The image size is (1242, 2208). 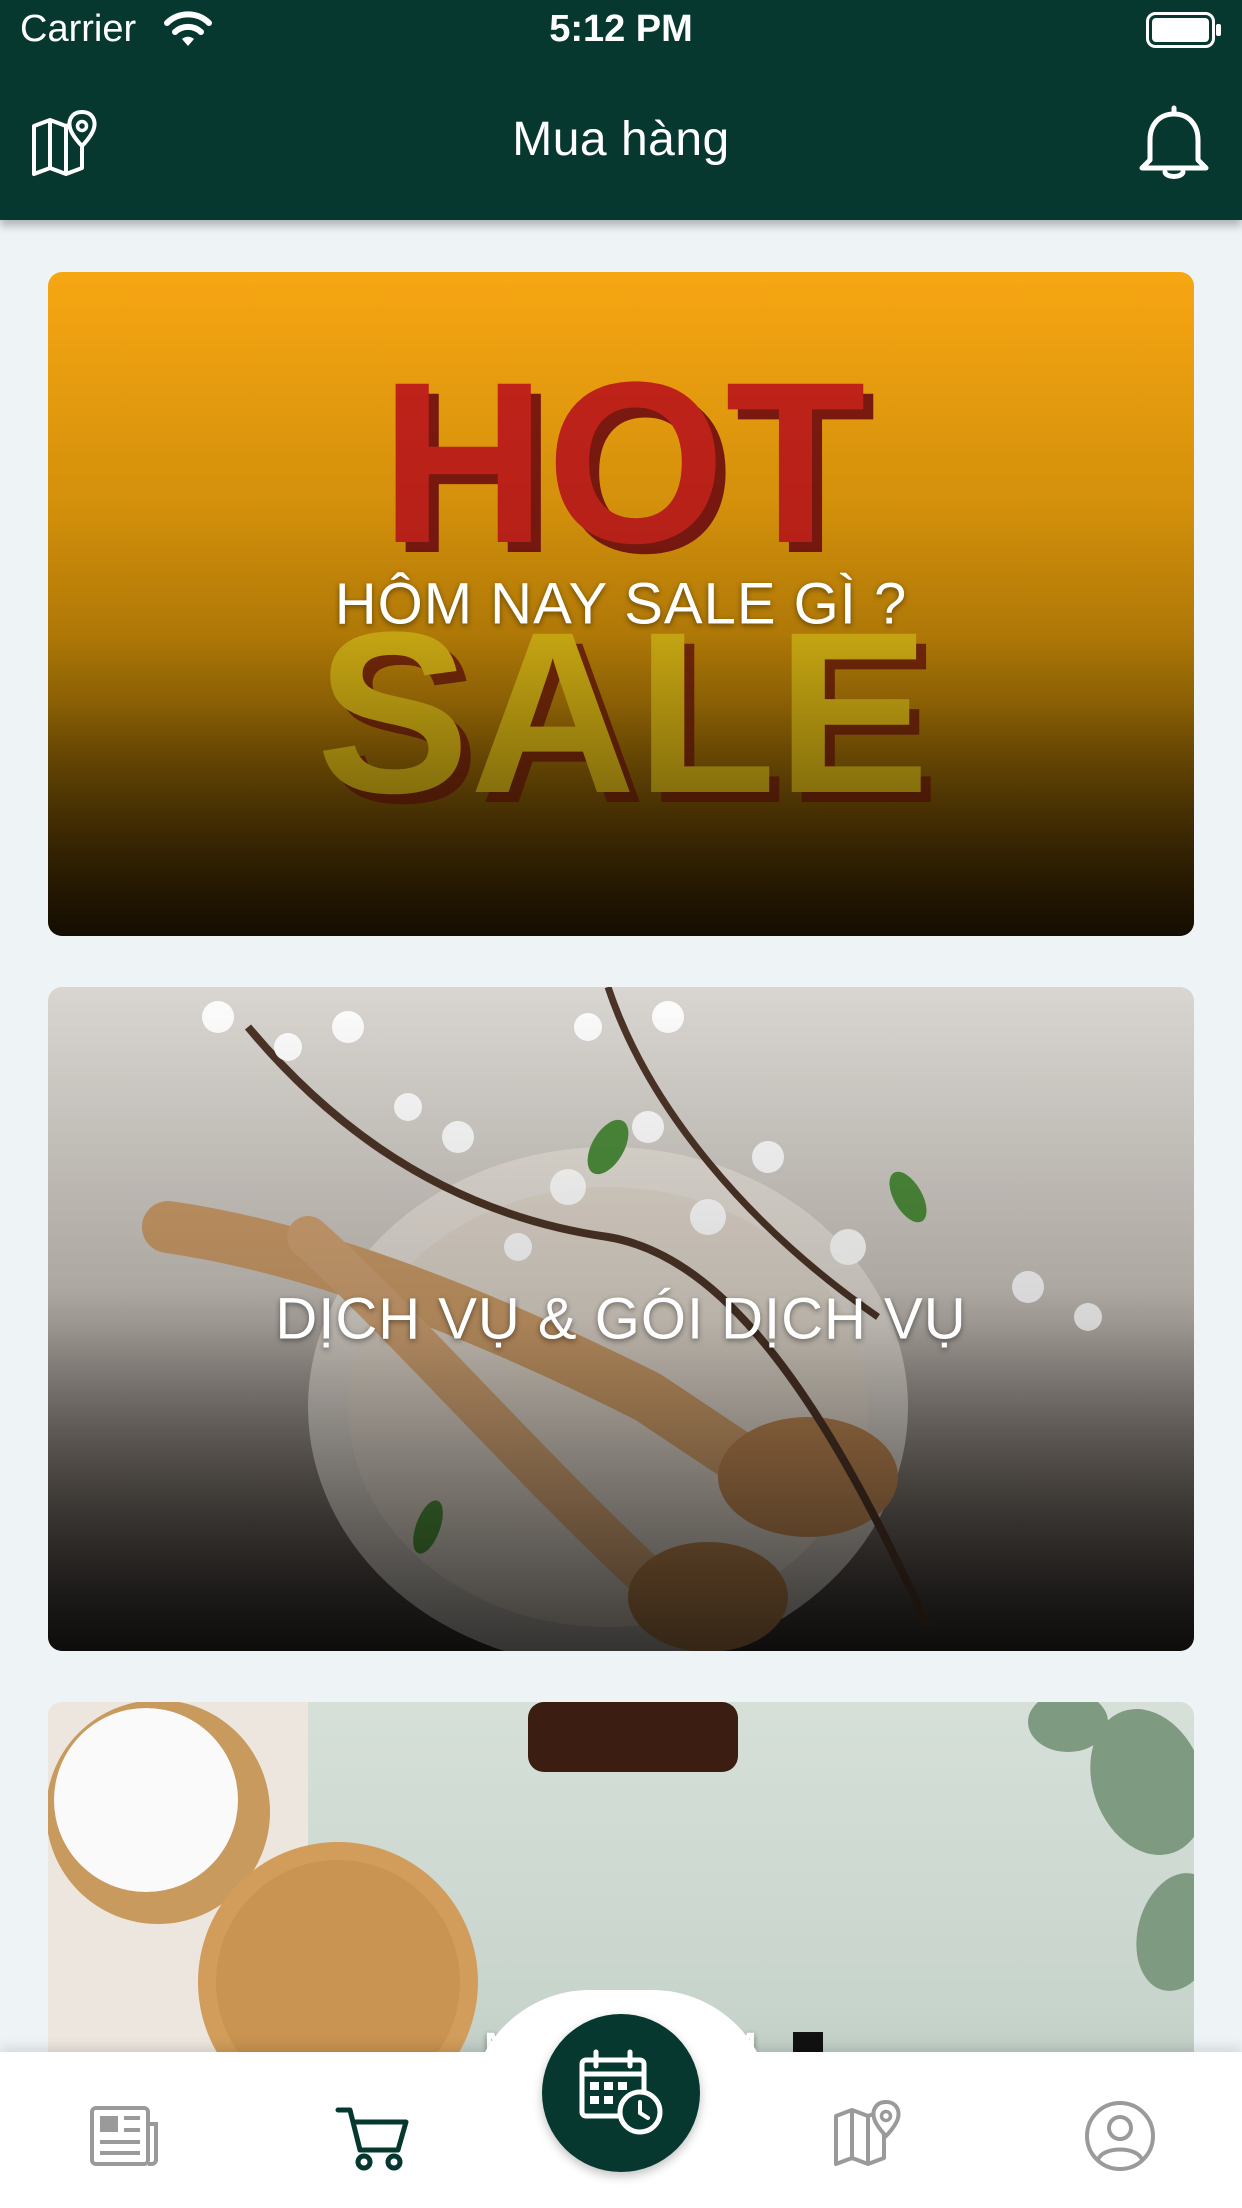 What do you see at coordinates (1183, 30) in the screenshot?
I see `battery-icon` at bounding box center [1183, 30].